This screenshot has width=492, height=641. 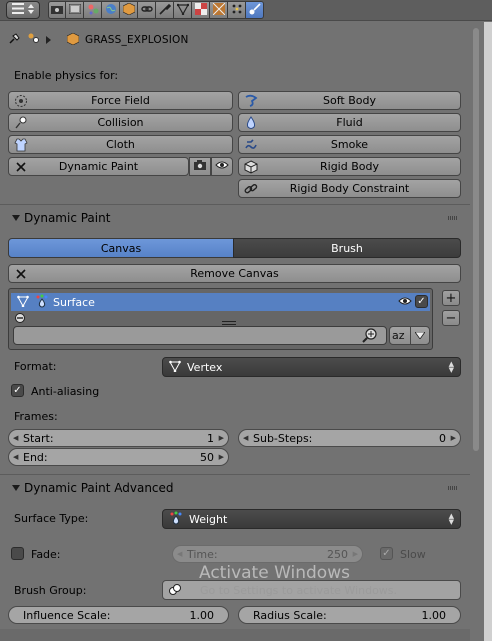 What do you see at coordinates (222, 166) in the screenshot?
I see `dynamic-paint-view-toggle` at bounding box center [222, 166].